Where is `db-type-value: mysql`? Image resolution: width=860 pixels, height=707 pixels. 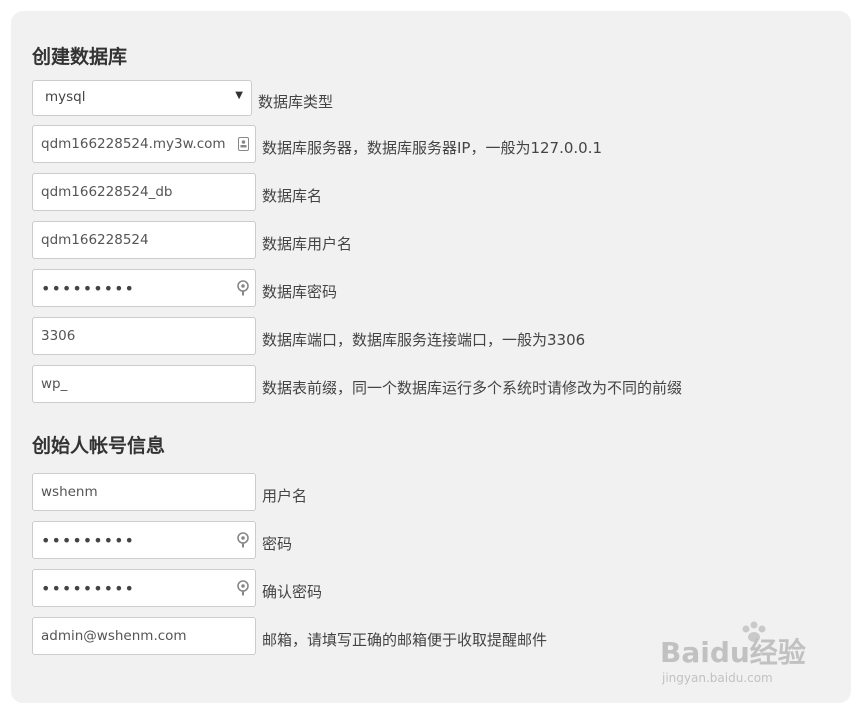
db-type-value: mysql is located at coordinates (65, 97).